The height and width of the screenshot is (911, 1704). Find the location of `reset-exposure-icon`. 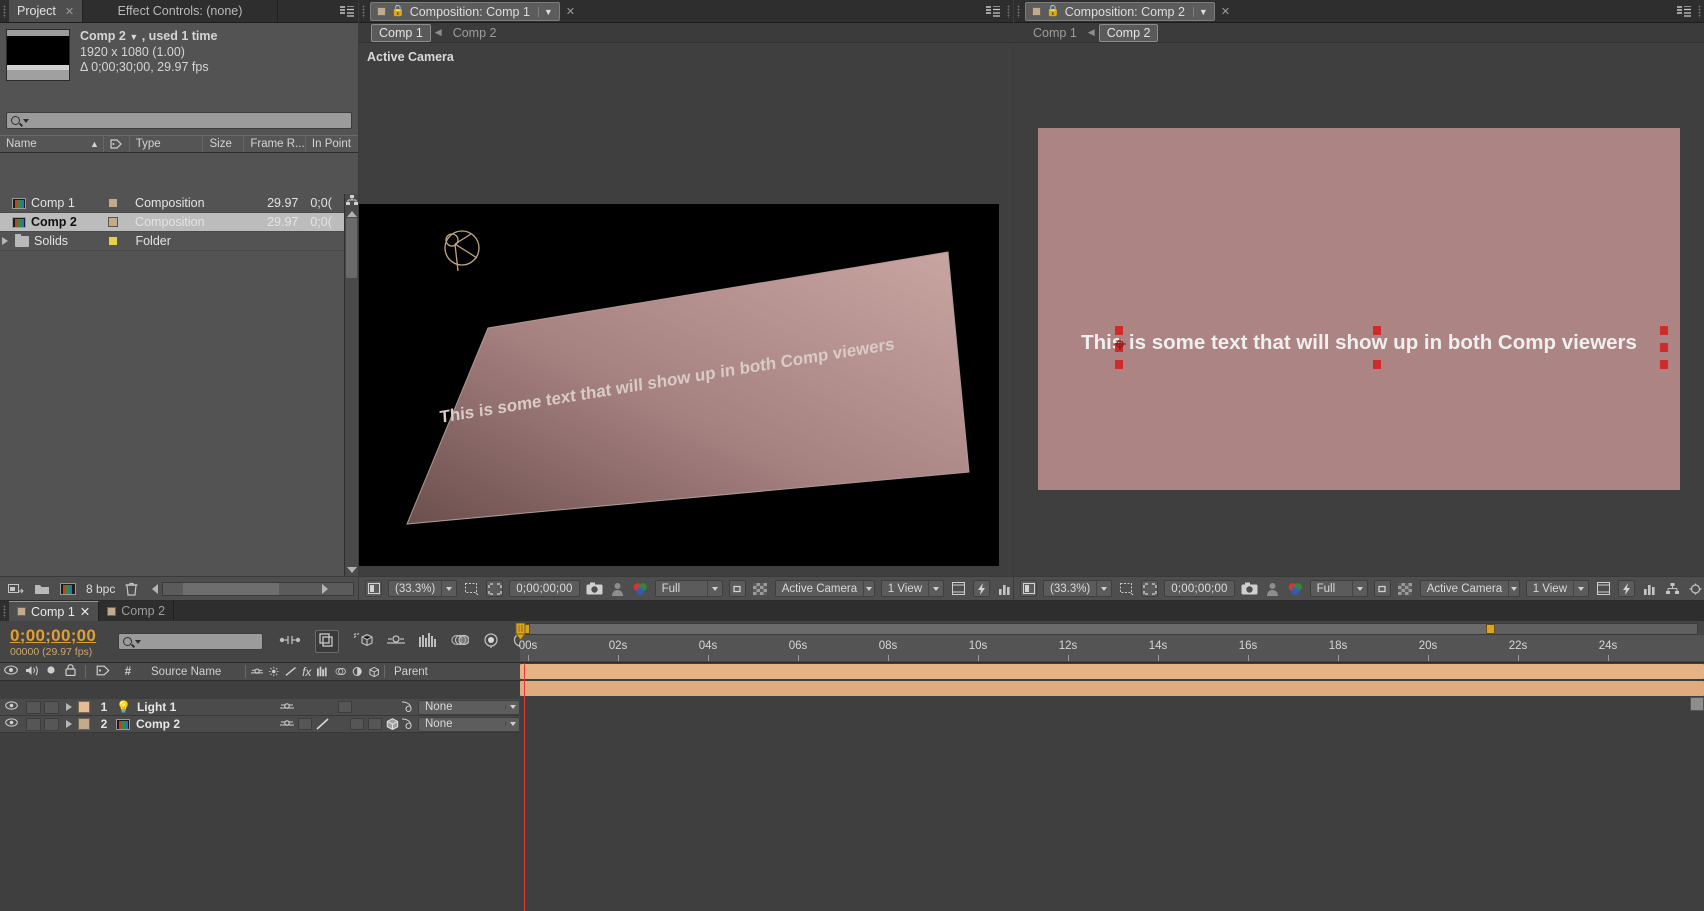

reset-exposure-icon is located at coordinates (1695, 588).